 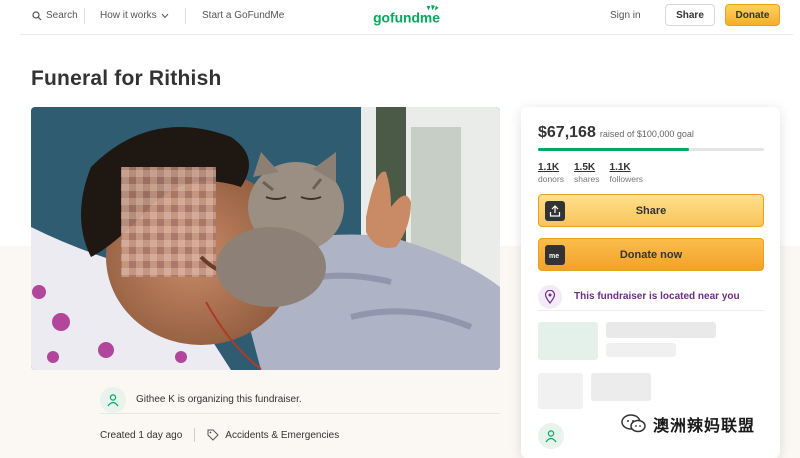 I want to click on sign-in-link: Sign in, so click(x=625, y=15).